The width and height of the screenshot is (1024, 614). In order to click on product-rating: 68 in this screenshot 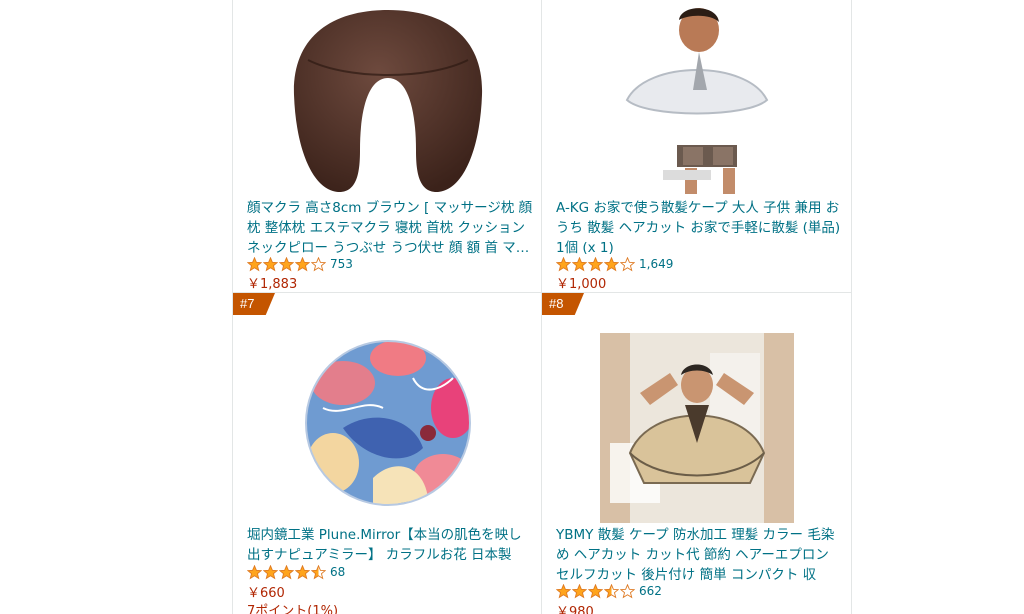, I will do `click(296, 572)`.